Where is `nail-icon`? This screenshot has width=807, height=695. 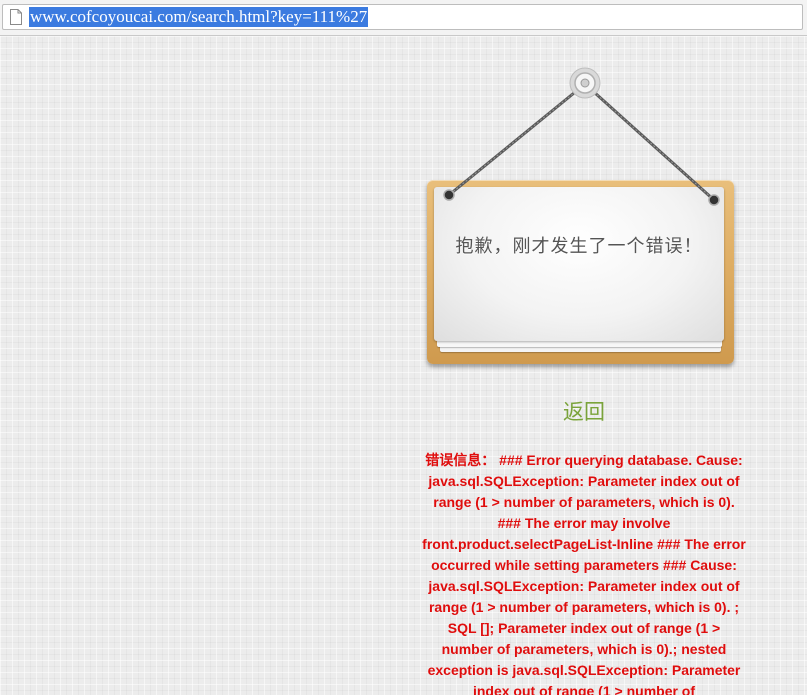
nail-icon is located at coordinates (585, 83).